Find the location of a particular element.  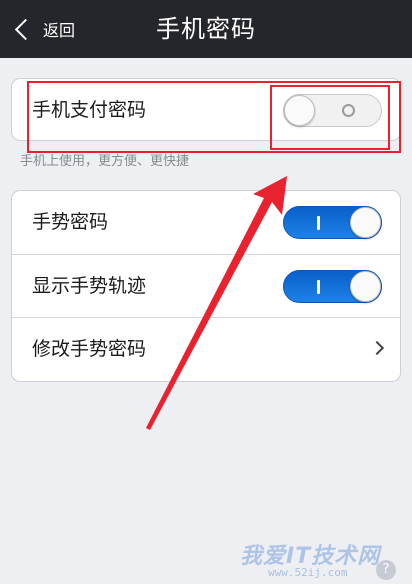

watermark-url: www.52ij.com is located at coordinates (308, 572).